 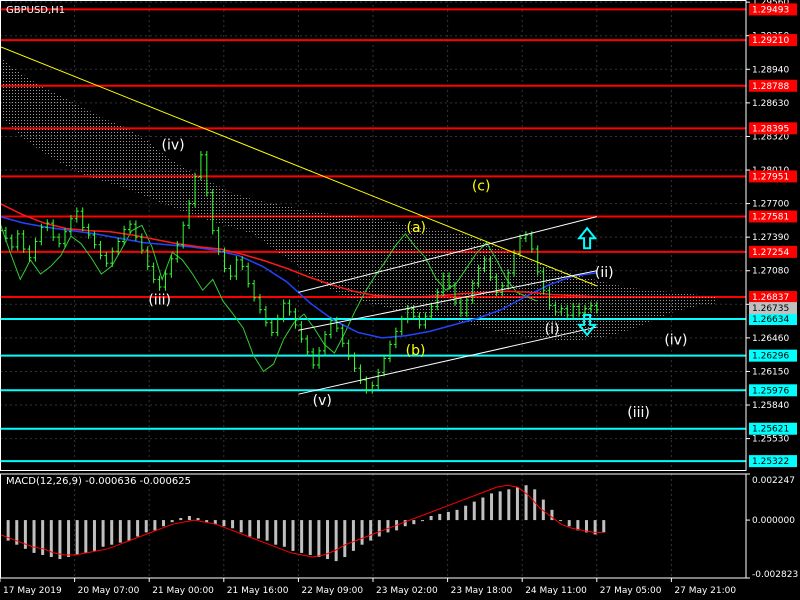 I want to click on symbol-label: GBPUSD,H1, so click(x=35, y=10).